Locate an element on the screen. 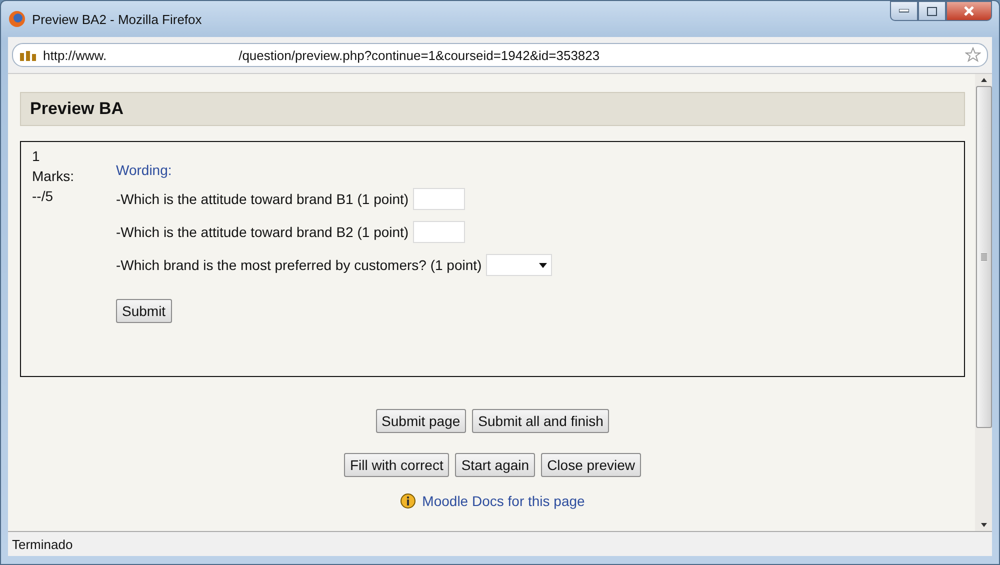 The height and width of the screenshot is (565, 1000). close-button is located at coordinates (969, 11).